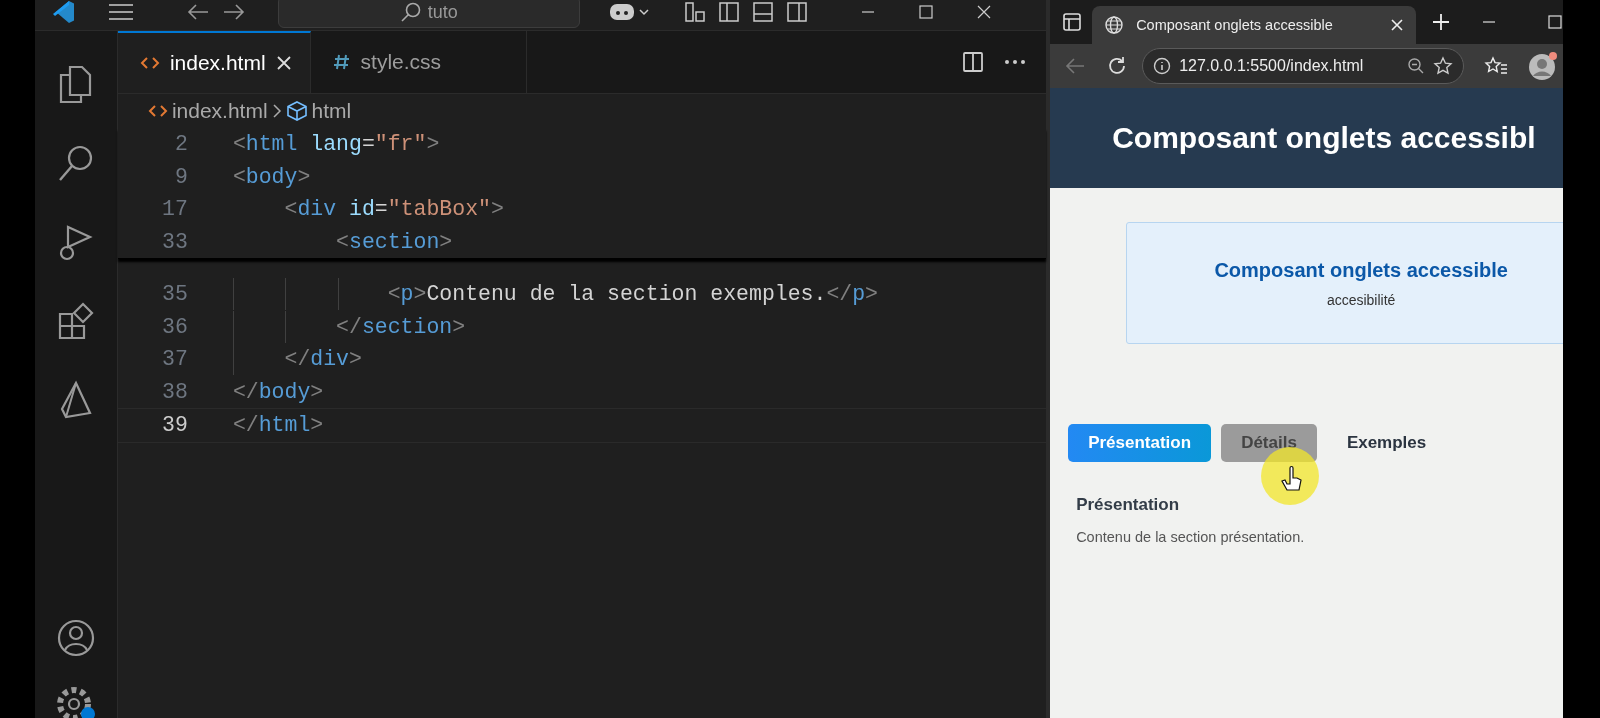 This screenshot has height=718, width=1600. What do you see at coordinates (428, 14) in the screenshot?
I see `command-search-field: tuto` at bounding box center [428, 14].